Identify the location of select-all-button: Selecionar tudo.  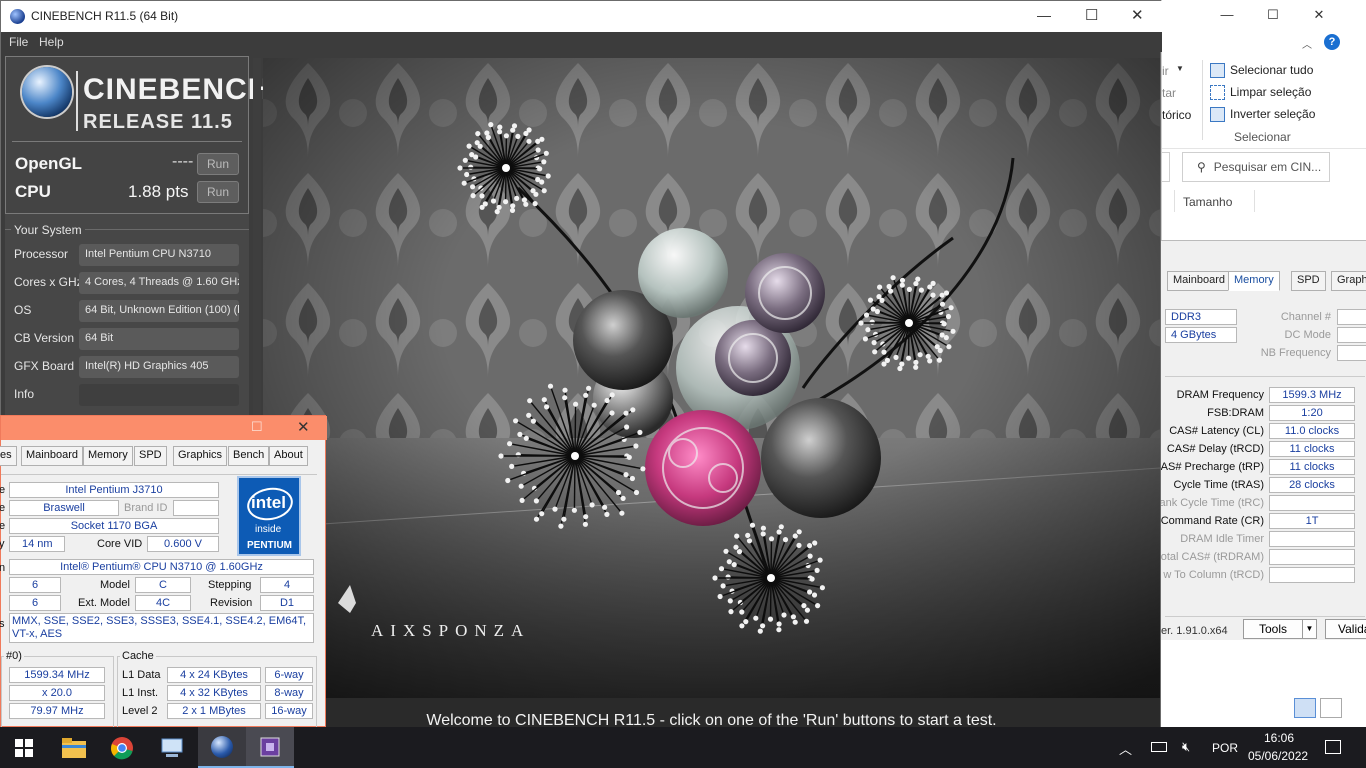
(1261, 70).